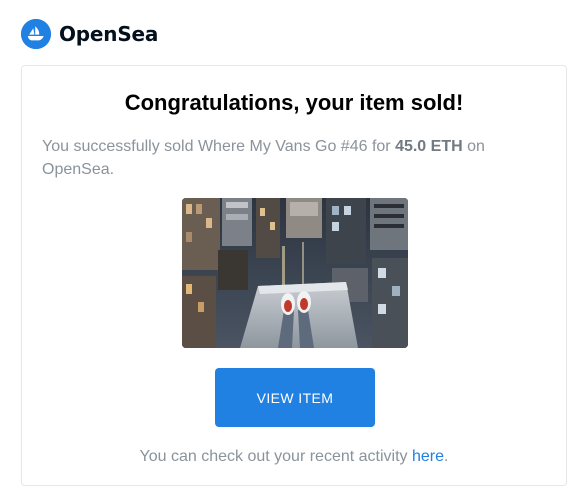 This screenshot has width=585, height=503. Describe the element at coordinates (295, 273) in the screenshot. I see `item-image` at that location.